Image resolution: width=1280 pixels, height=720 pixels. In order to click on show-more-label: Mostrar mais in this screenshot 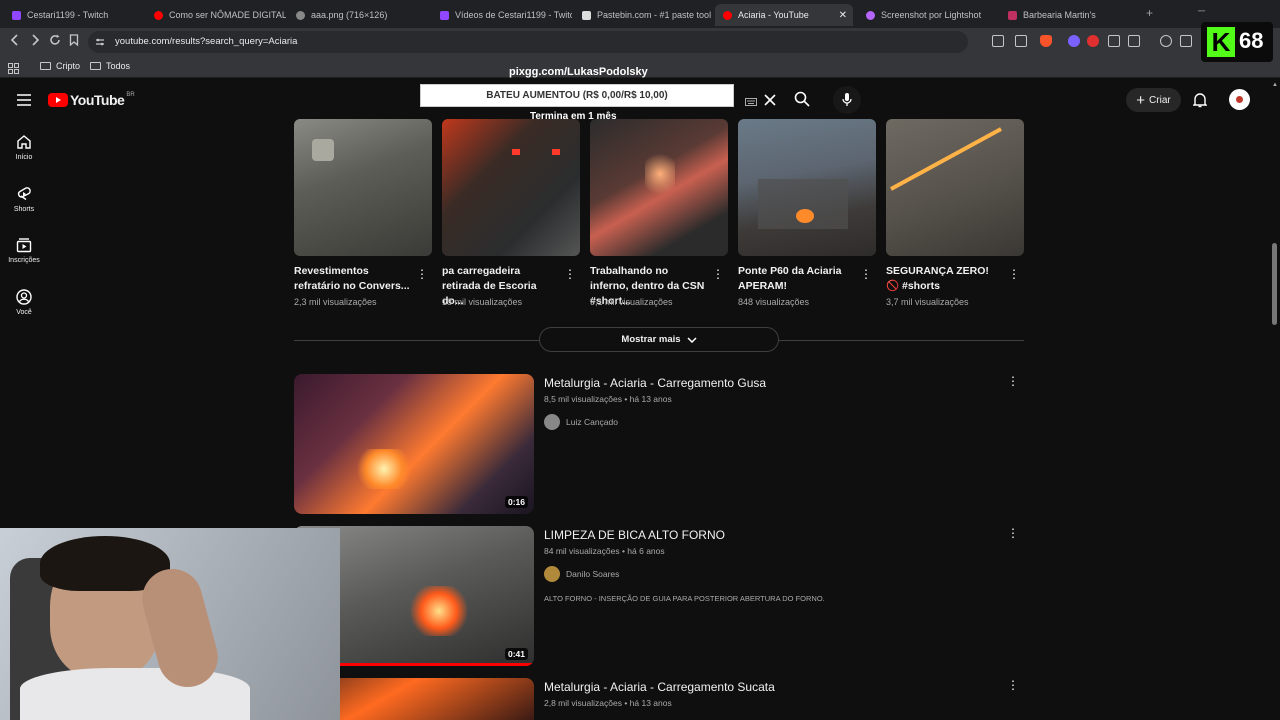, I will do `click(651, 339)`.